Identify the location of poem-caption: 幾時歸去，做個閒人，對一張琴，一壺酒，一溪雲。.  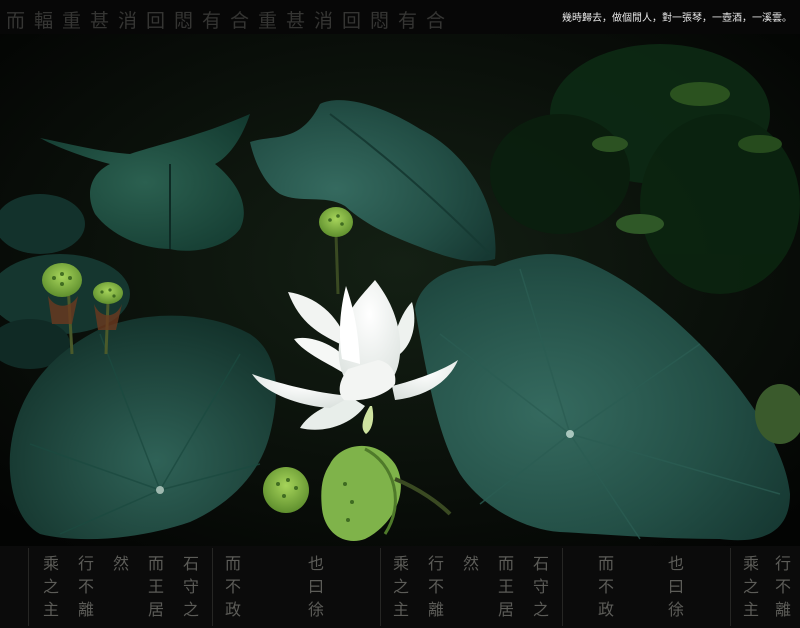
(677, 18).